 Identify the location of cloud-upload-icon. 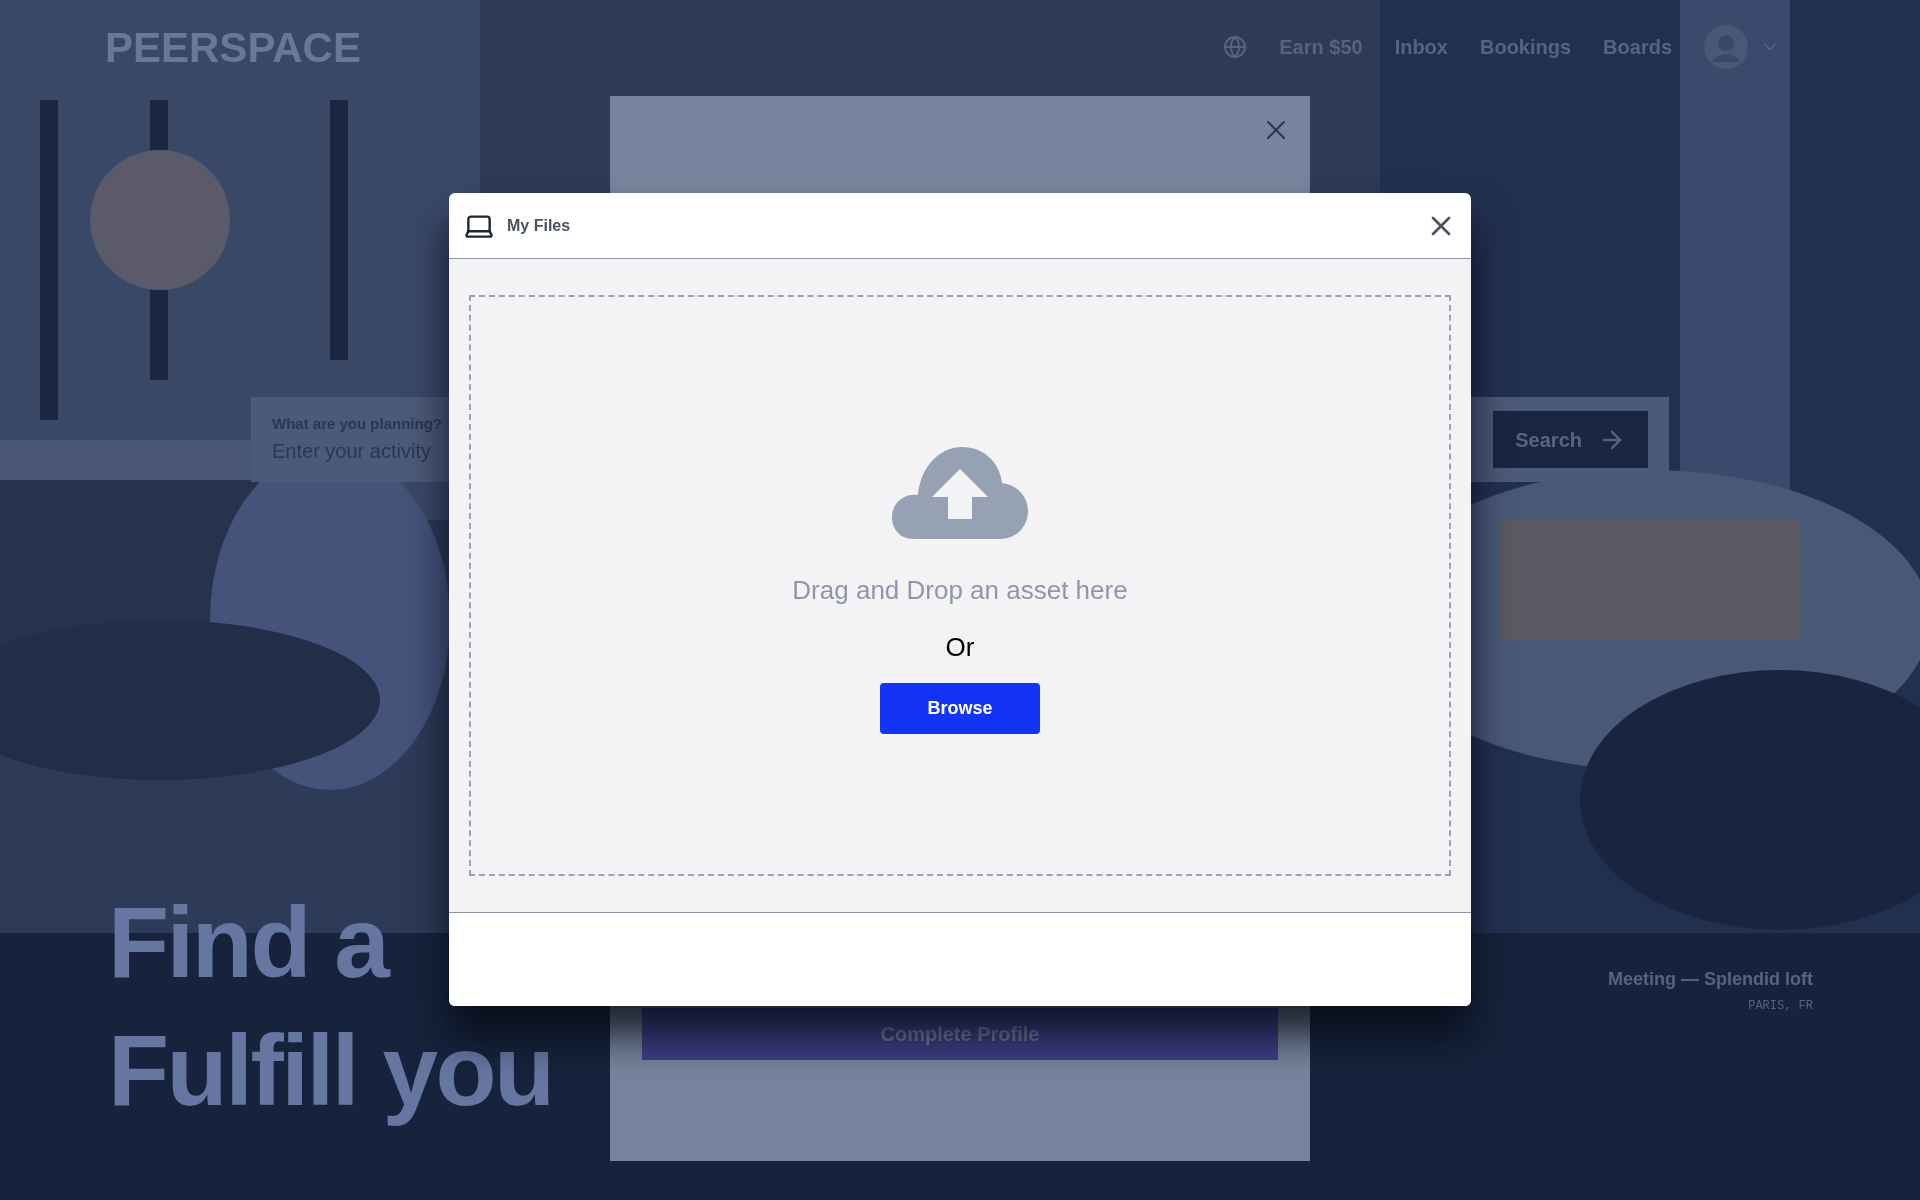
(960, 493).